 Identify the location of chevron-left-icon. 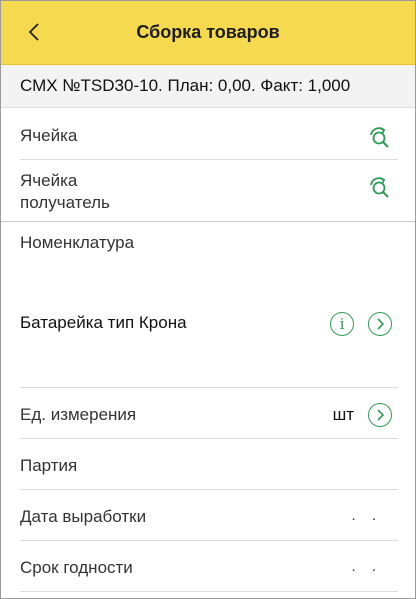
(33, 32).